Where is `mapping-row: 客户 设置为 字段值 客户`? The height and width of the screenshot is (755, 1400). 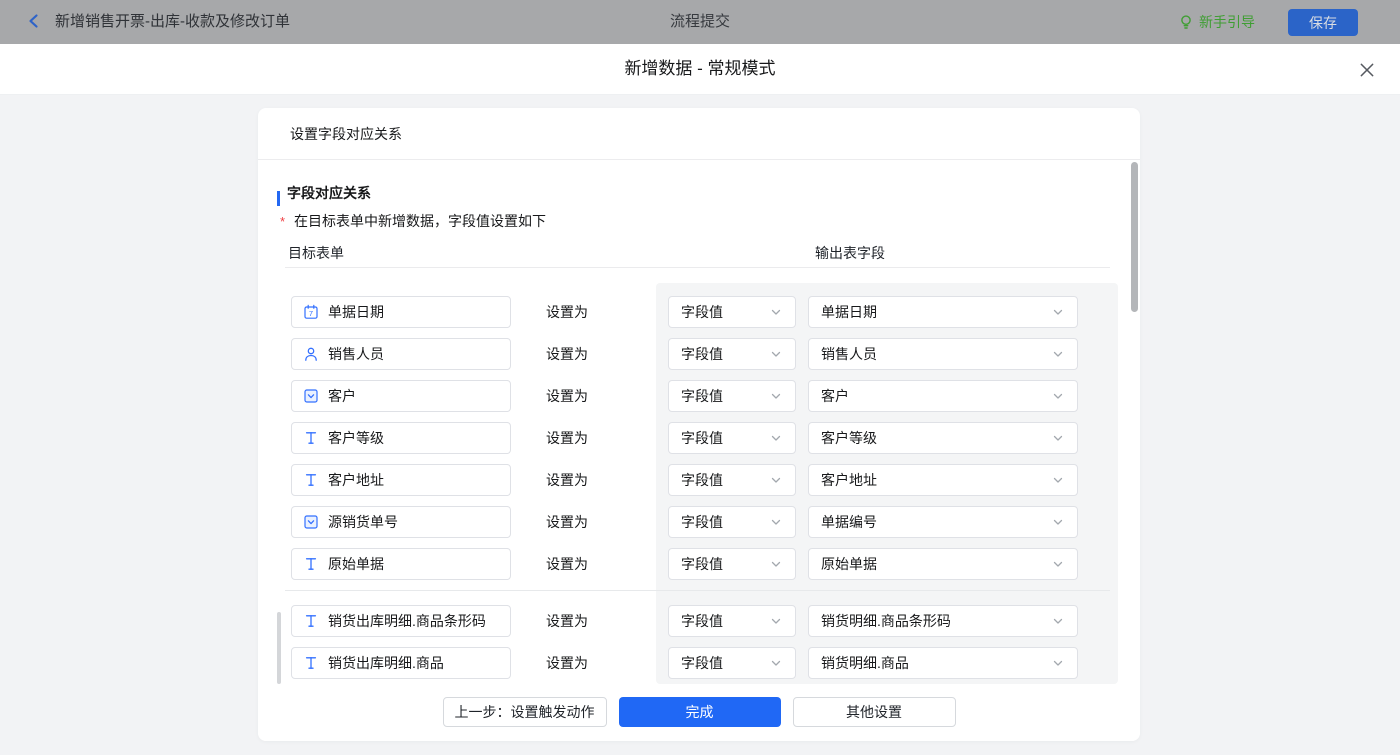
mapping-row: 客户 设置为 字段值 客户 is located at coordinates (699, 396).